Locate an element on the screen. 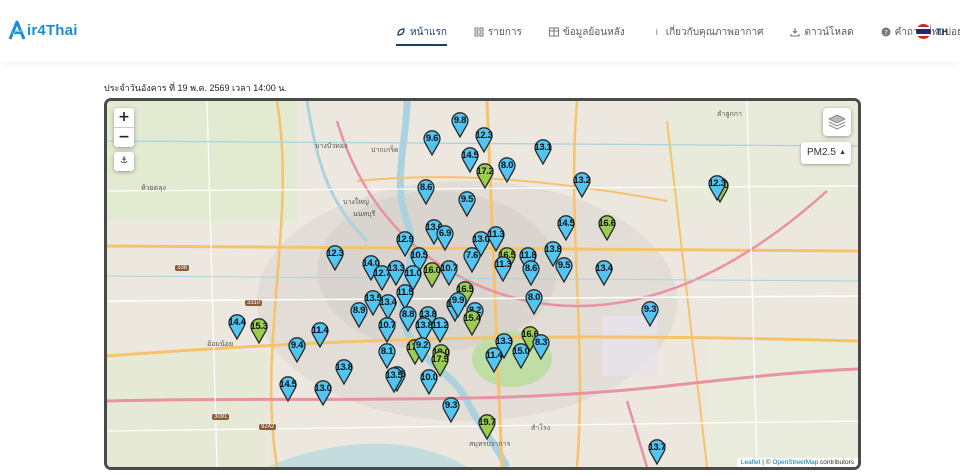 The image size is (960, 476). station-marker: 13.1 is located at coordinates (543, 152).